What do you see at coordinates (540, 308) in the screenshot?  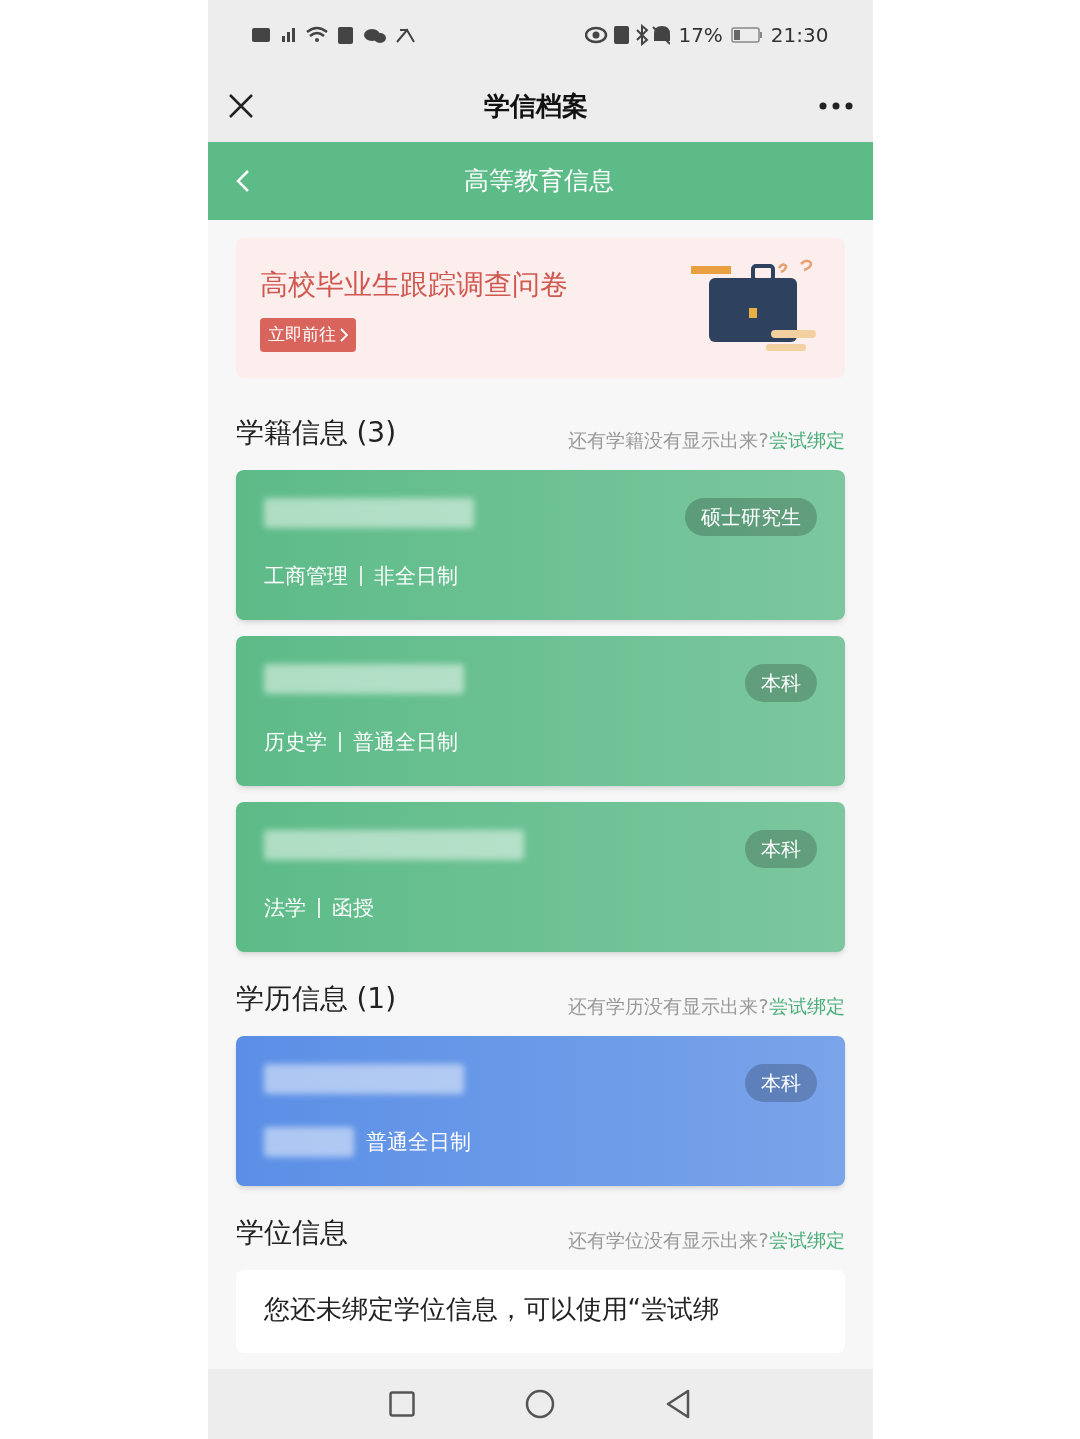 I see `survey-banner: 高校毕业生跟踪调查问卷 立即前往` at bounding box center [540, 308].